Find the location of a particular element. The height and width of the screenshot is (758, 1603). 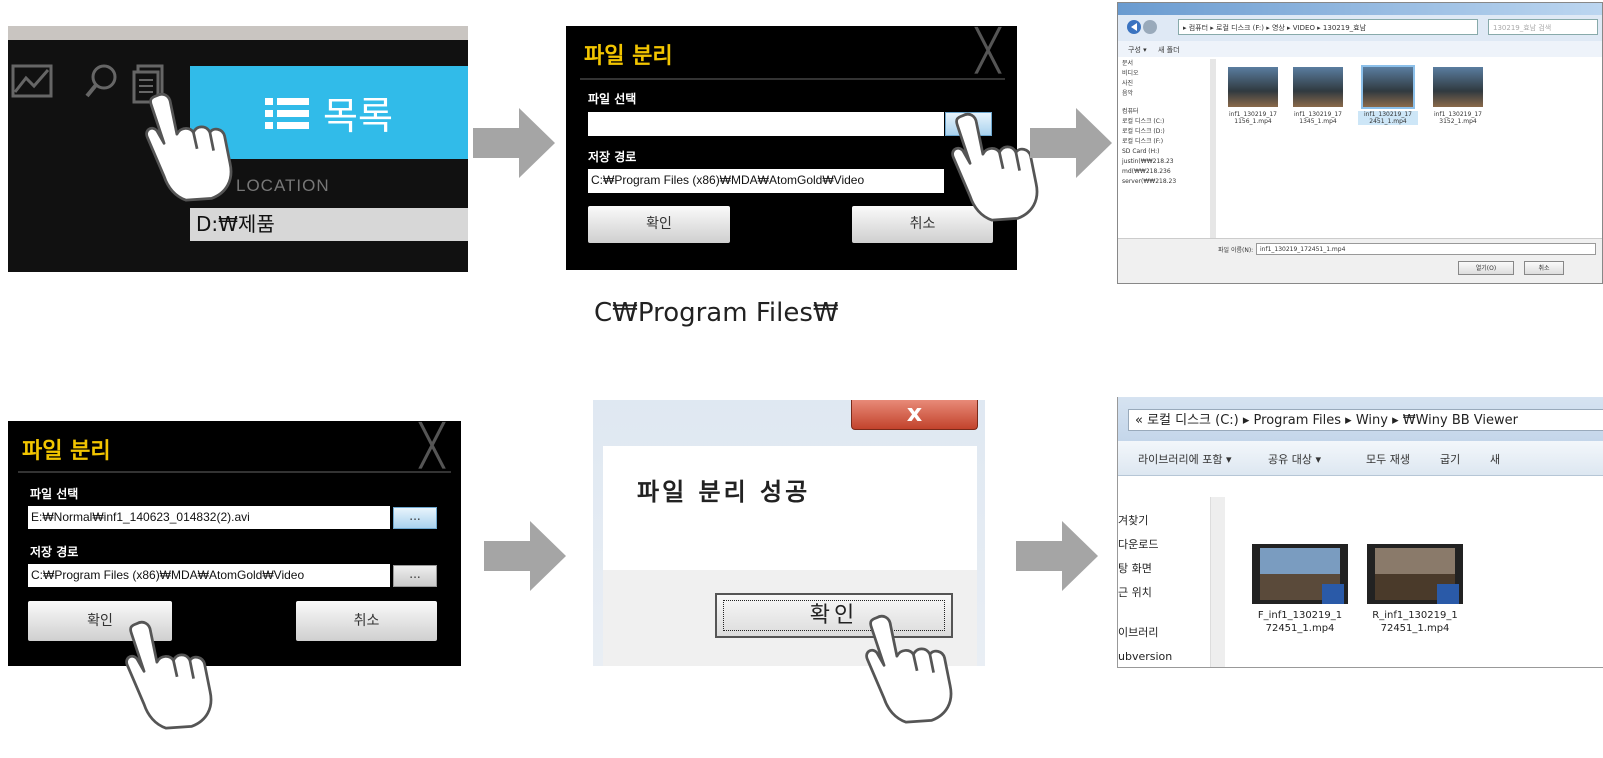

new-folder-button: 새 폴더 is located at coordinates (1169, 50).